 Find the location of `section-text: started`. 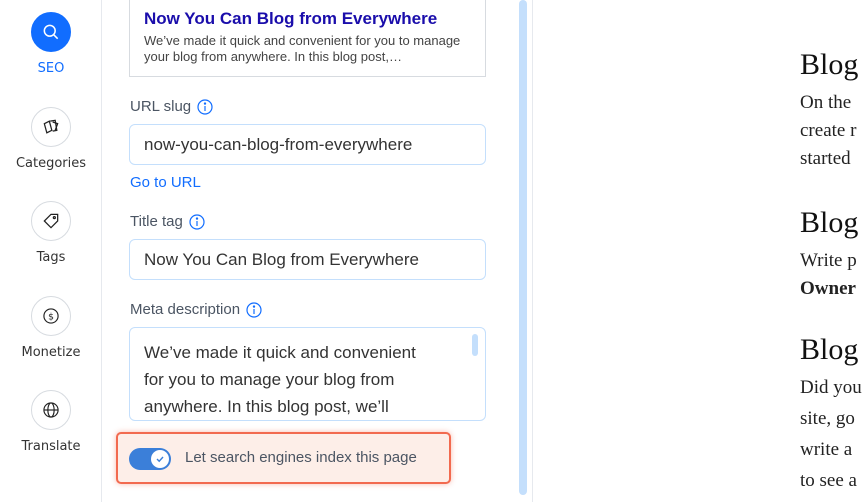

section-text: started is located at coordinates (825, 158).